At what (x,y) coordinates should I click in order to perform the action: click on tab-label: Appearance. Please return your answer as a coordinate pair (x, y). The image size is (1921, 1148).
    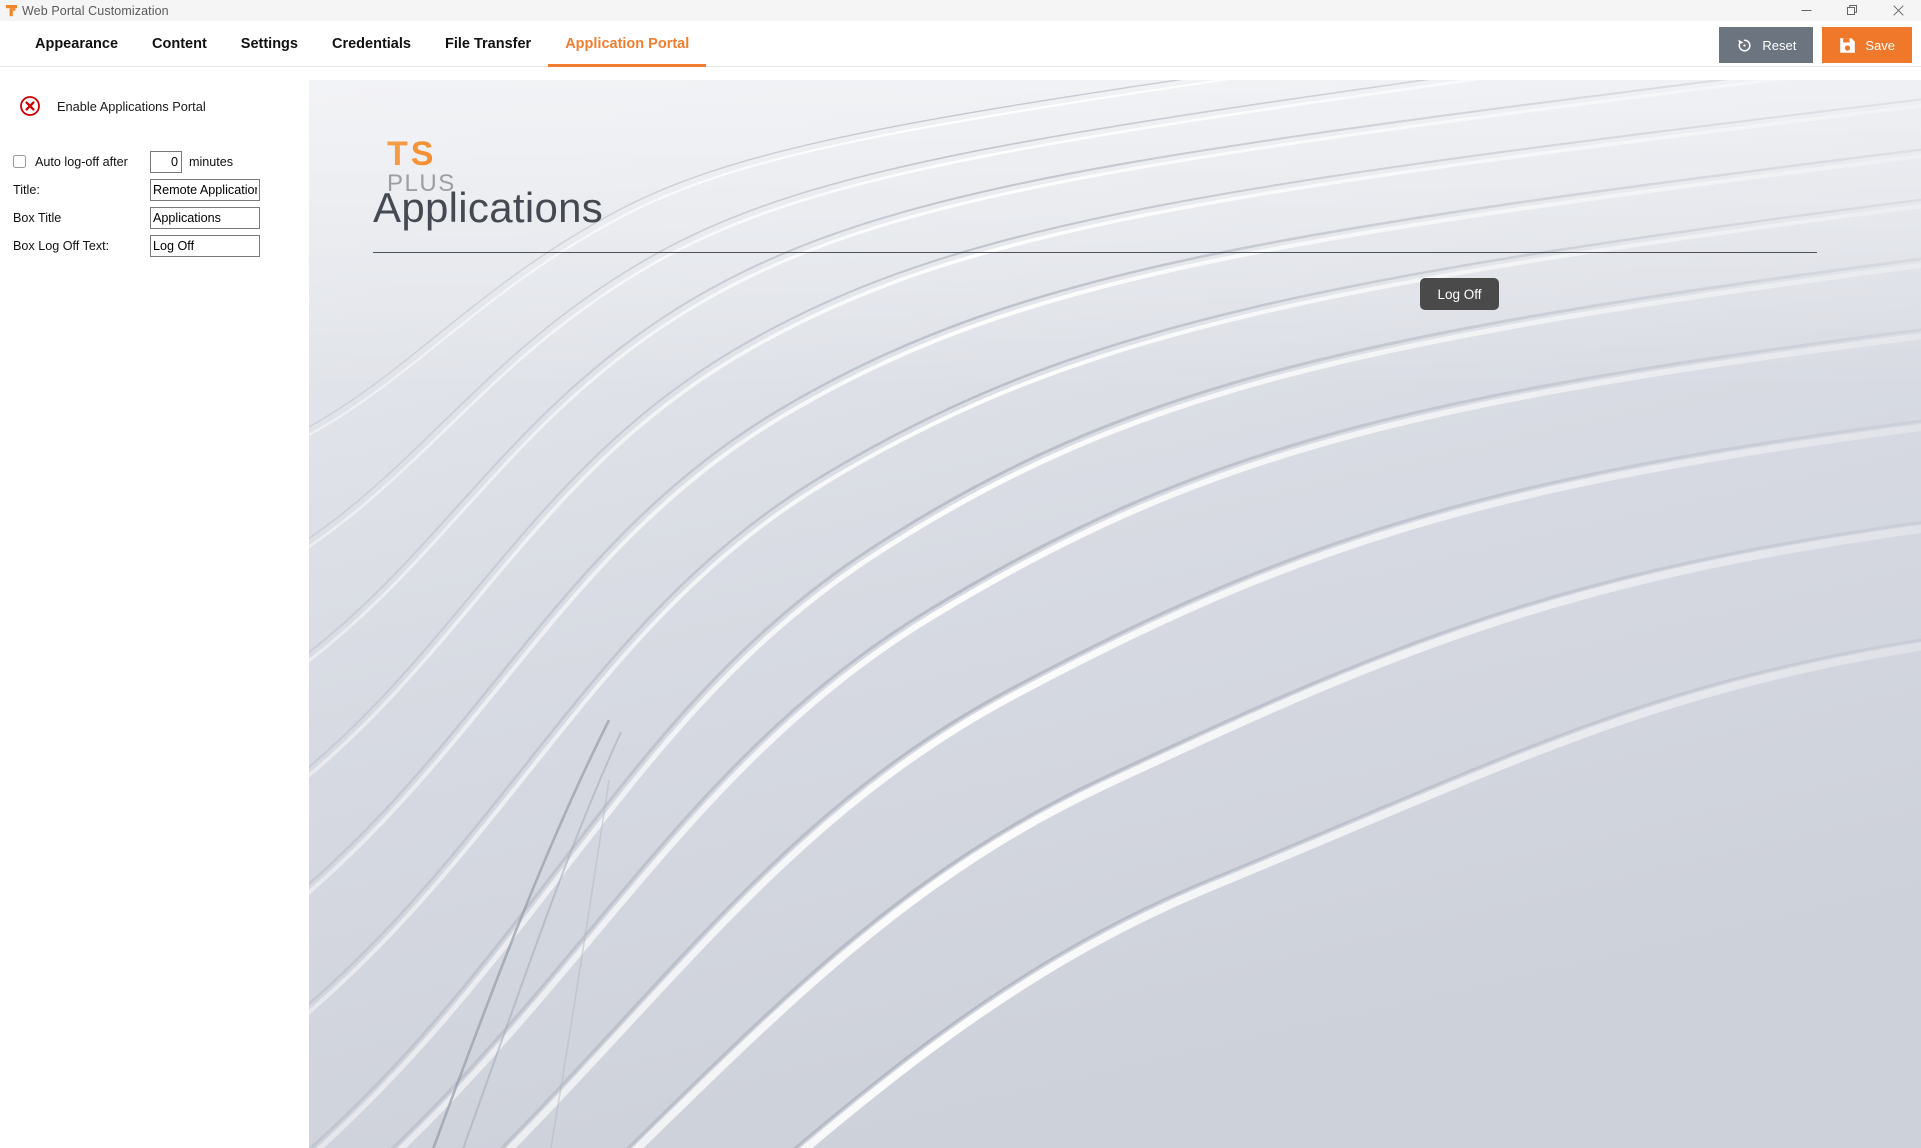
    Looking at the image, I should click on (77, 44).